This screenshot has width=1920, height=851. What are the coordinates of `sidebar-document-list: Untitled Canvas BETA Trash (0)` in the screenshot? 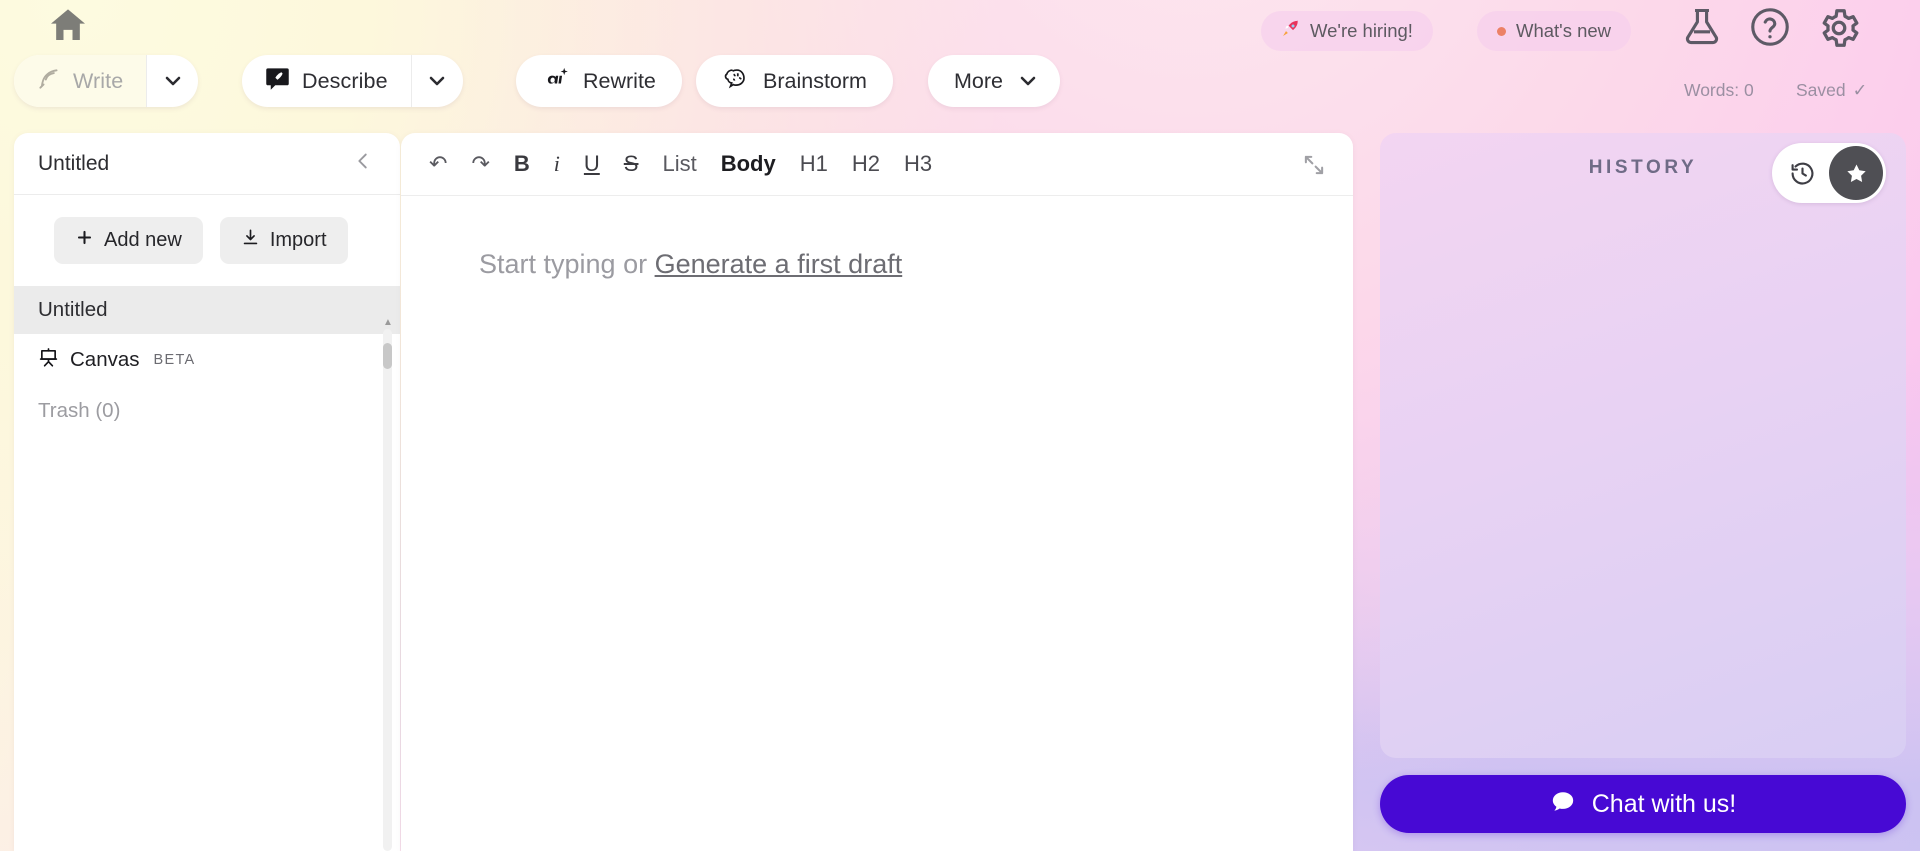 It's located at (207, 361).